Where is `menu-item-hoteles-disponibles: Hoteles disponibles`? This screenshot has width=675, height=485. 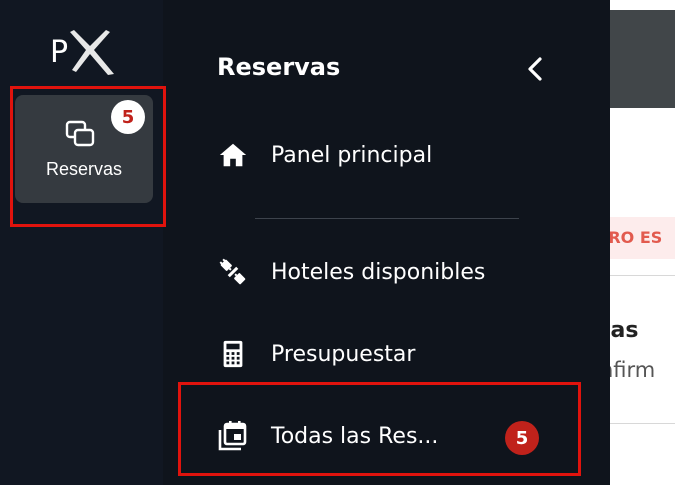
menu-item-hoteles-disponibles: Hoteles disponibles is located at coordinates (351, 272).